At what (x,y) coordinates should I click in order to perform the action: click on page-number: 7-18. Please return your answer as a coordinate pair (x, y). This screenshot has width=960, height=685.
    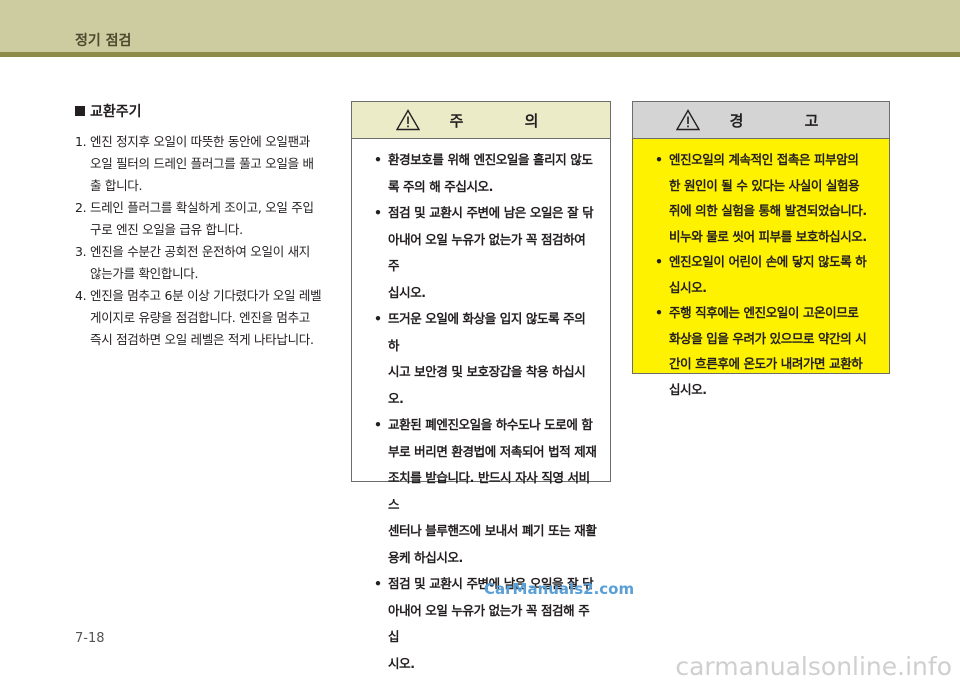
    Looking at the image, I should click on (90, 638).